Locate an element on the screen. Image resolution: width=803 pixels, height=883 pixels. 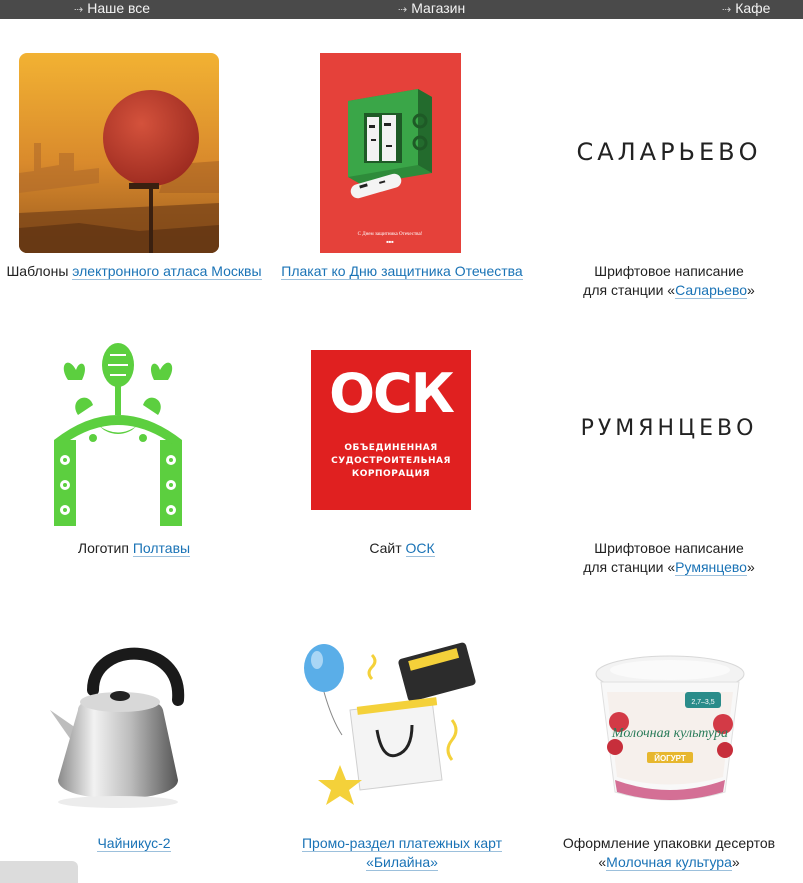
work-kettle: Чайникус-2 is located at coordinates (134, 741).